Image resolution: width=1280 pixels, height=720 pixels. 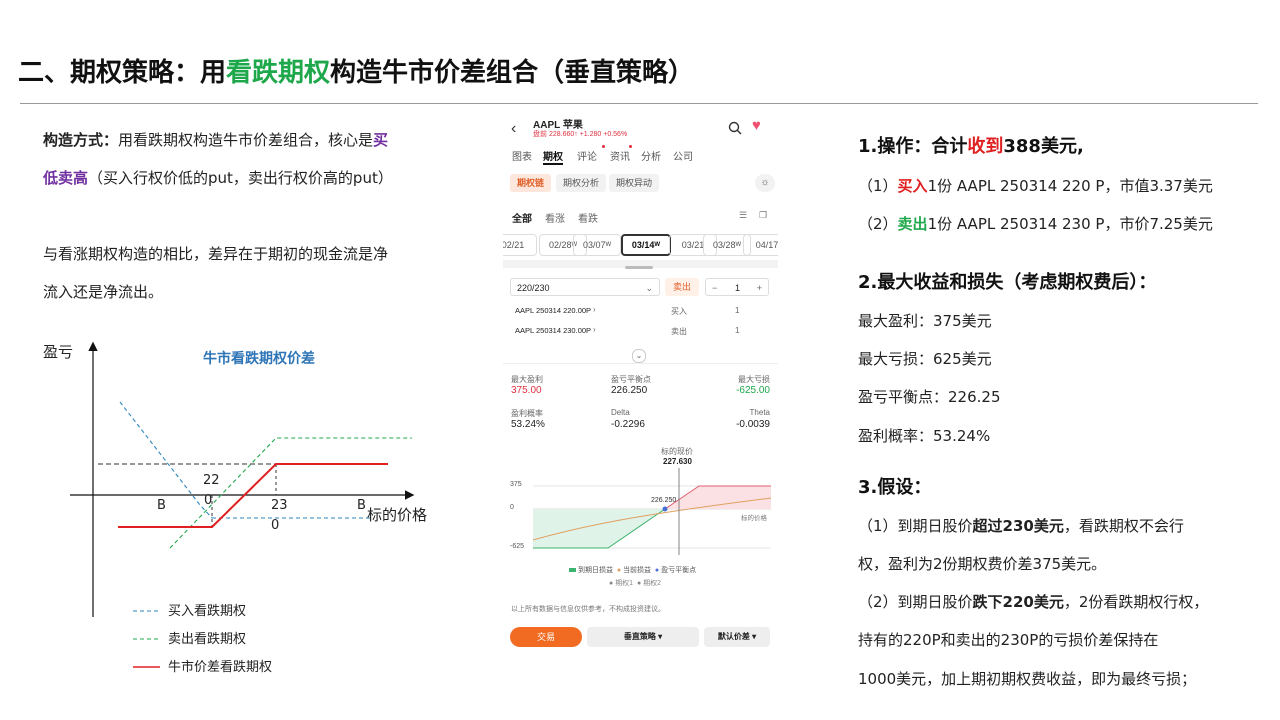 What do you see at coordinates (639, 267) in the screenshot?
I see `sheet-handle` at bounding box center [639, 267].